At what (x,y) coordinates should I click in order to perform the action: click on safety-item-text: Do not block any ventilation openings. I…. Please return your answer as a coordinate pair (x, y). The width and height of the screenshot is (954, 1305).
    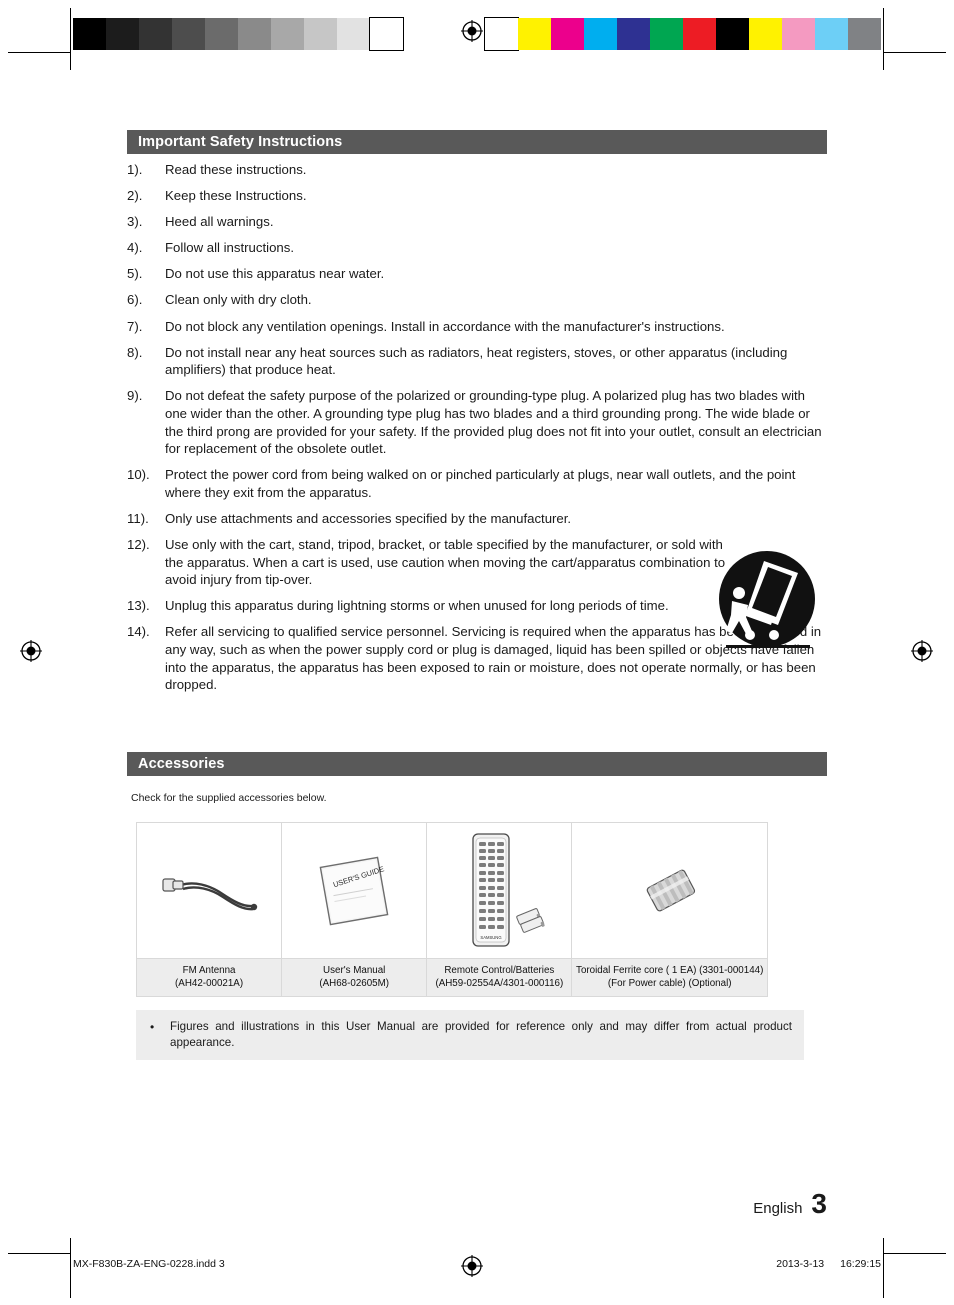
    Looking at the image, I should click on (445, 326).